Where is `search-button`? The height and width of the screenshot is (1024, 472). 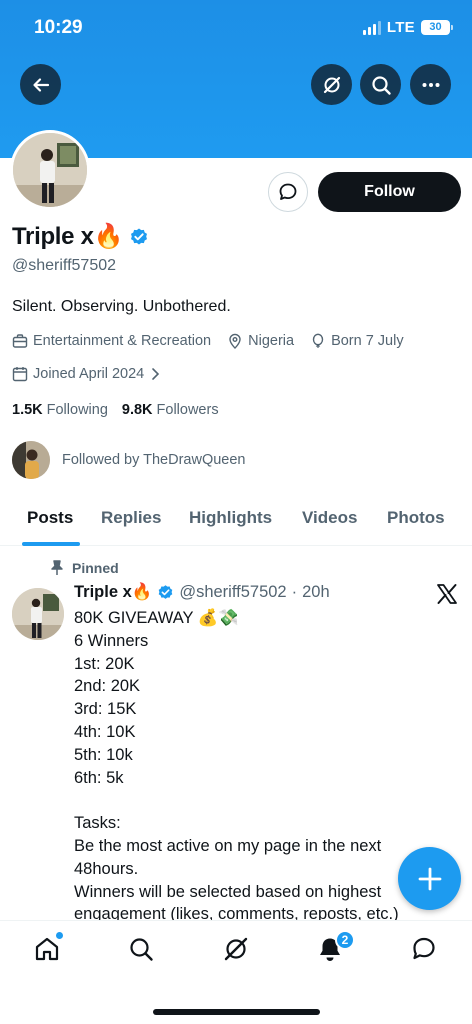
search-button is located at coordinates (380, 84).